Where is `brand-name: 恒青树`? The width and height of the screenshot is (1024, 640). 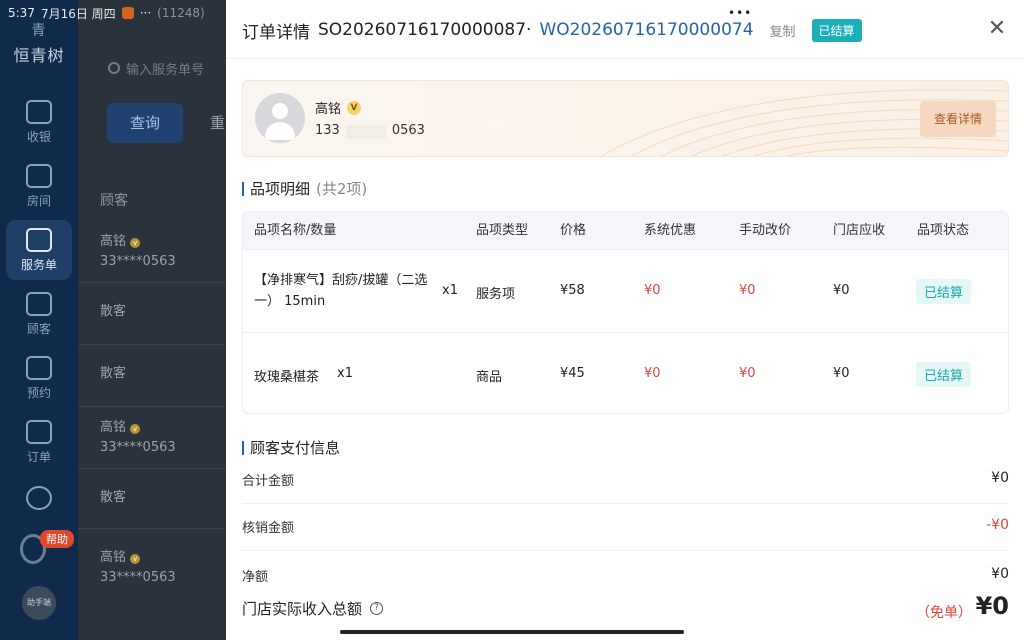 brand-name: 恒青树 is located at coordinates (39, 55).